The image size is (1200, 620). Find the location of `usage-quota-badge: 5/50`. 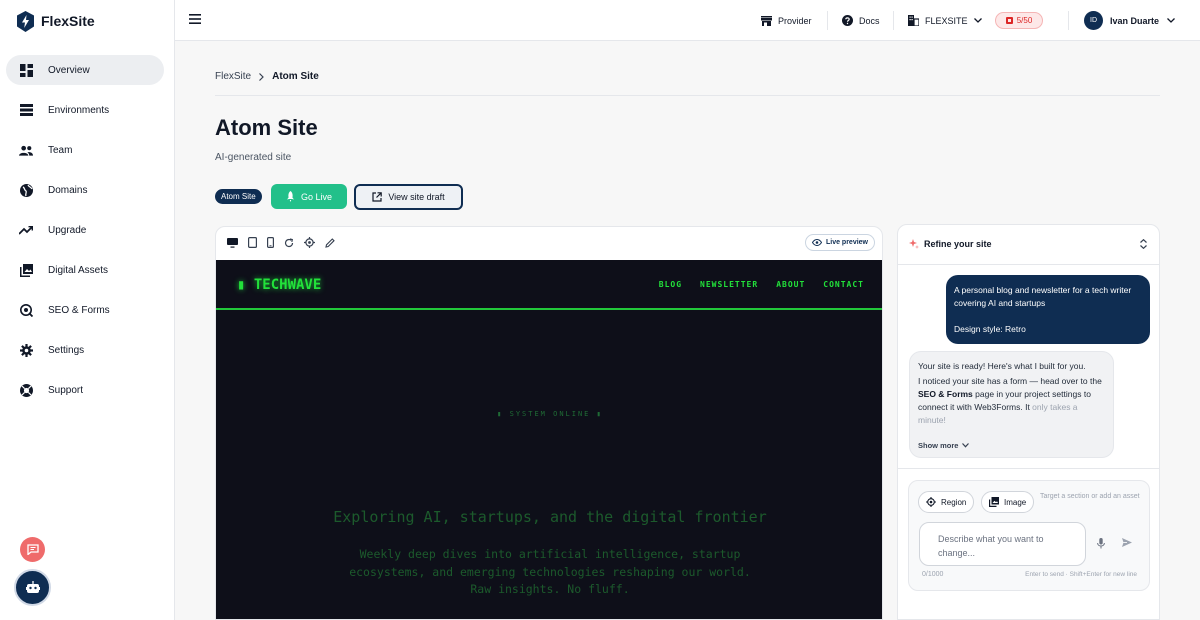

usage-quota-badge: 5/50 is located at coordinates (1019, 20).